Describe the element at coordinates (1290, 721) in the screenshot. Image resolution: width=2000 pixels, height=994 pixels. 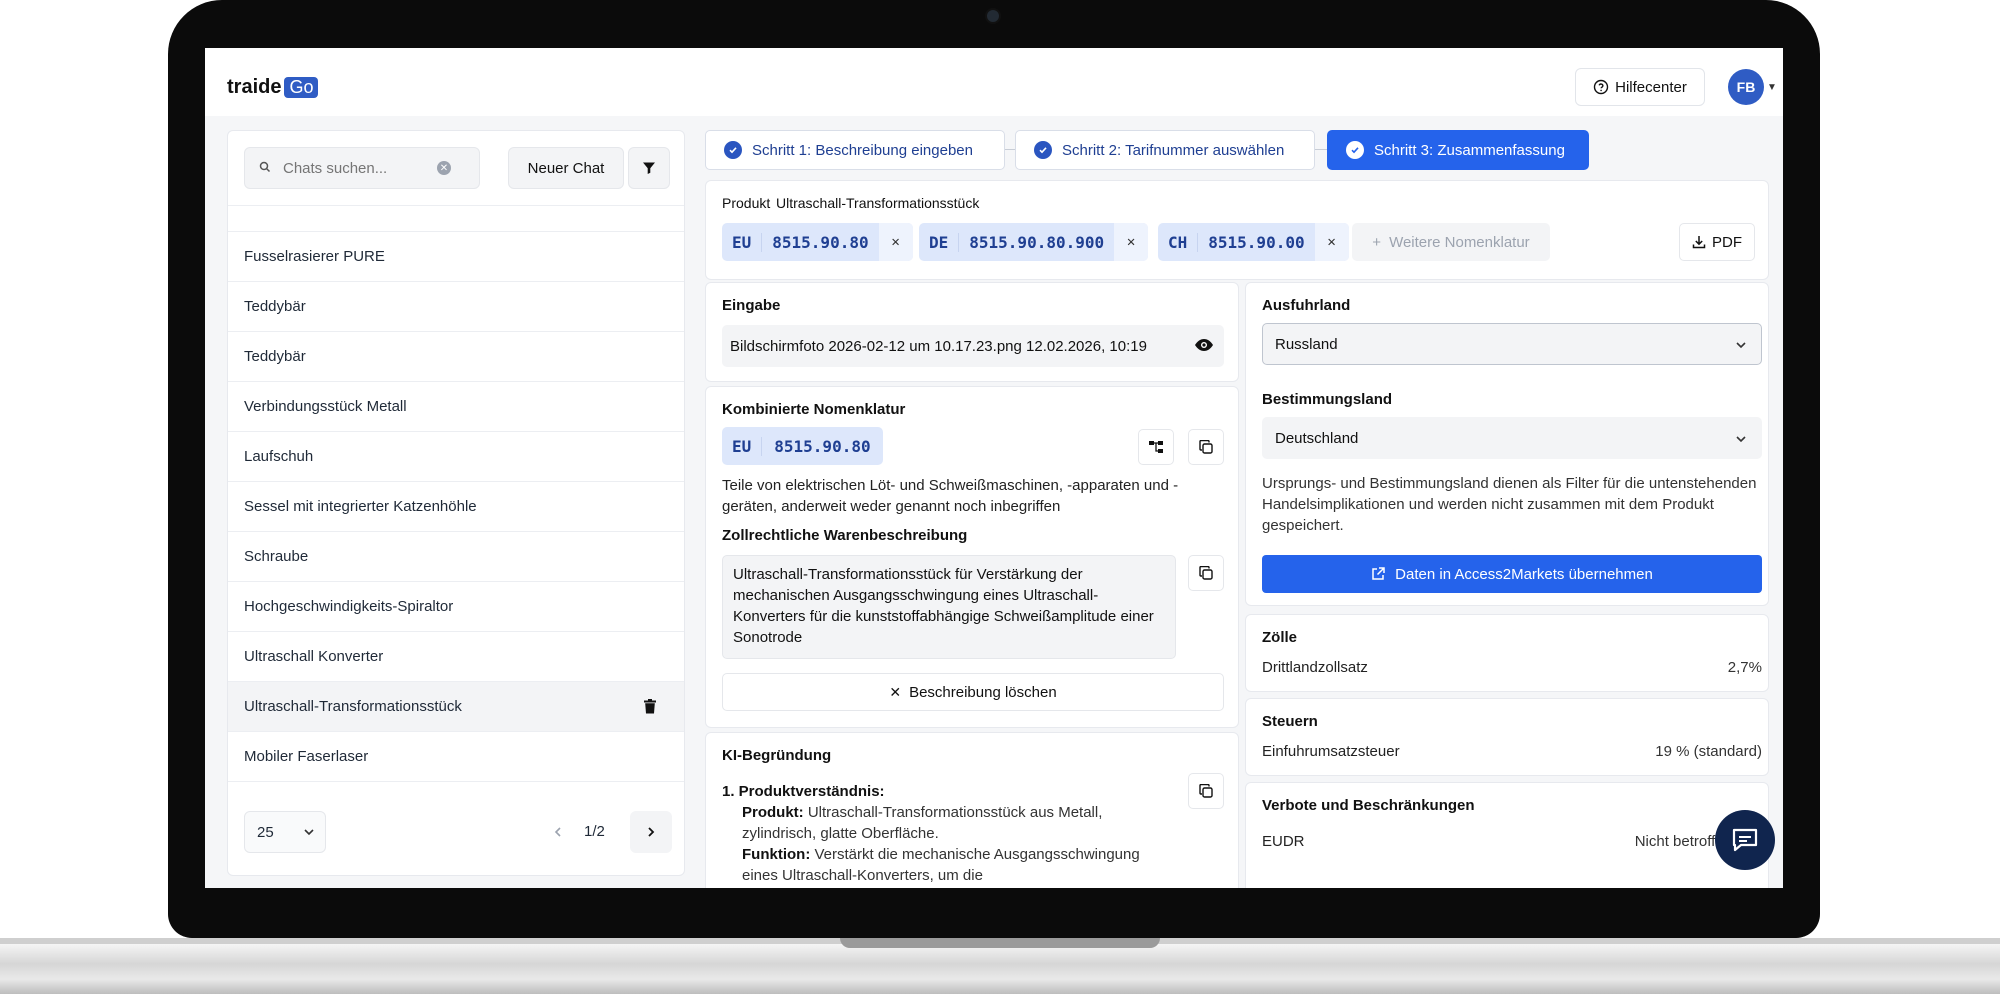
I see `taxes-title: Steuern` at that location.